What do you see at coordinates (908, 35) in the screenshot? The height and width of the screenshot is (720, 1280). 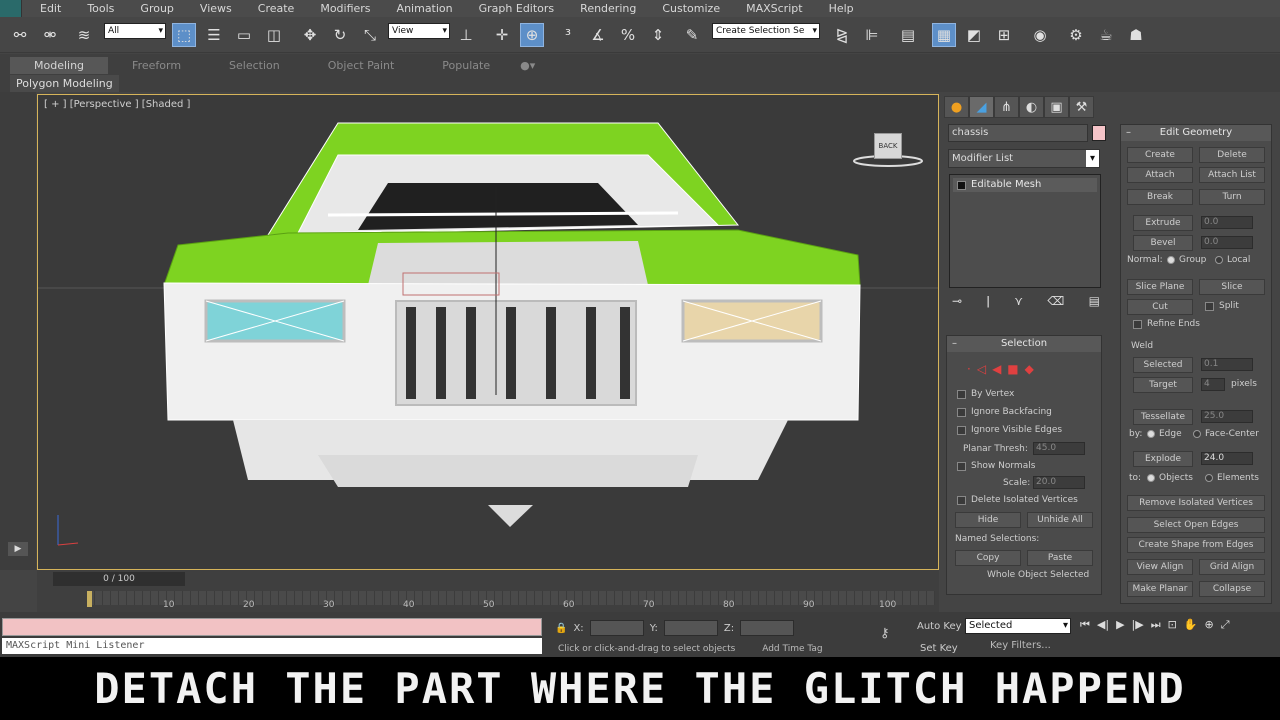 I see `layer-manager-icon: ▤` at bounding box center [908, 35].